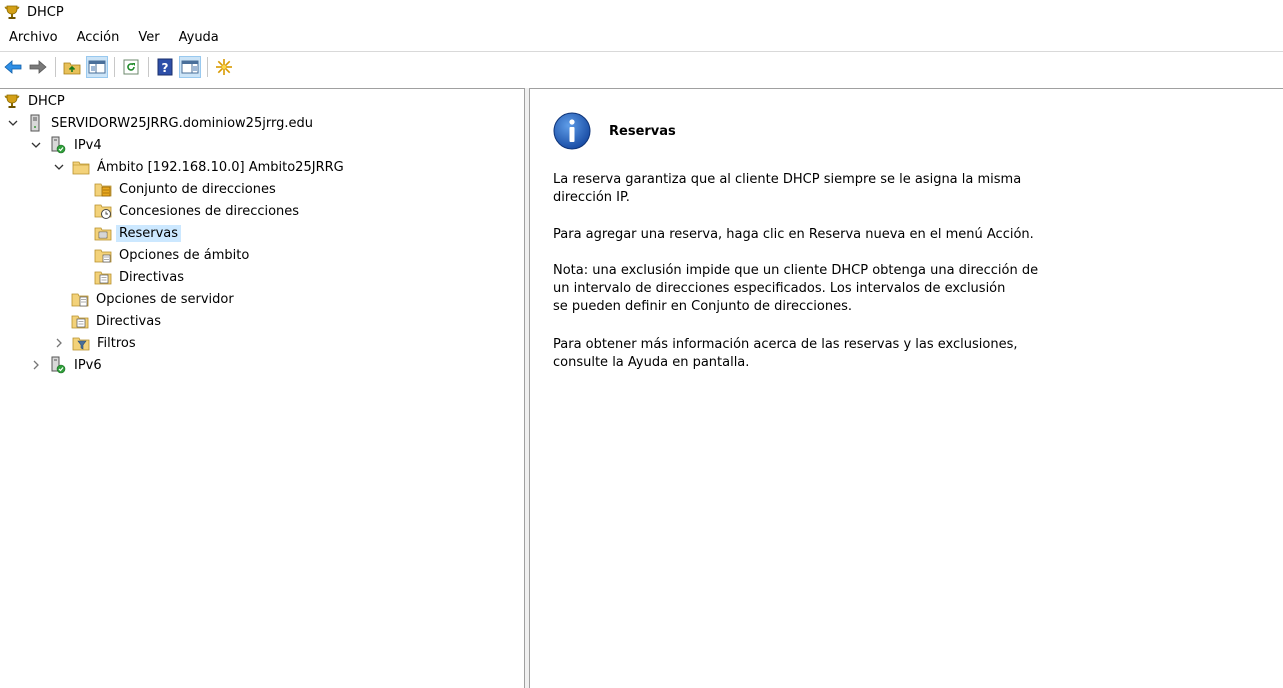 The image size is (1283, 688). Describe the element at coordinates (149, 37) in the screenshot. I see `menu-ver: Ver` at that location.